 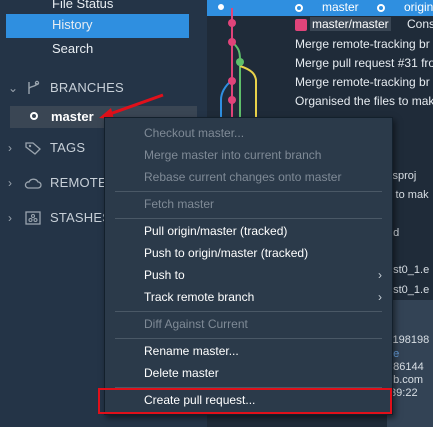 What do you see at coordinates (248, 373) in the screenshot?
I see `menu-item-delete: Delete master` at bounding box center [248, 373].